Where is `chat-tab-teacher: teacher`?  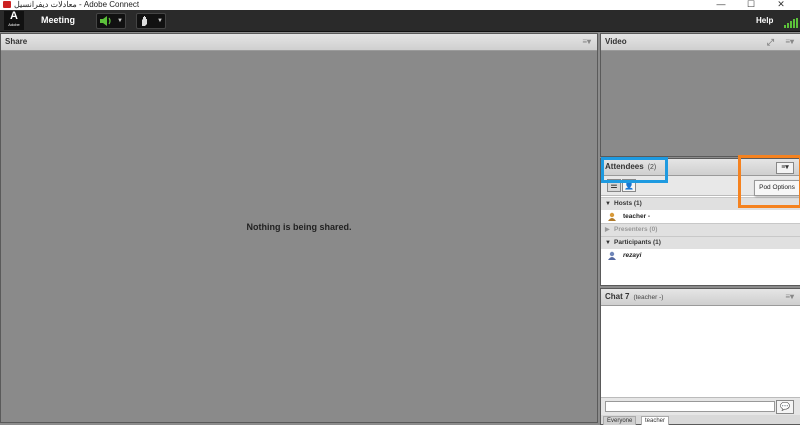 chat-tab-teacher: teacher is located at coordinates (655, 420).